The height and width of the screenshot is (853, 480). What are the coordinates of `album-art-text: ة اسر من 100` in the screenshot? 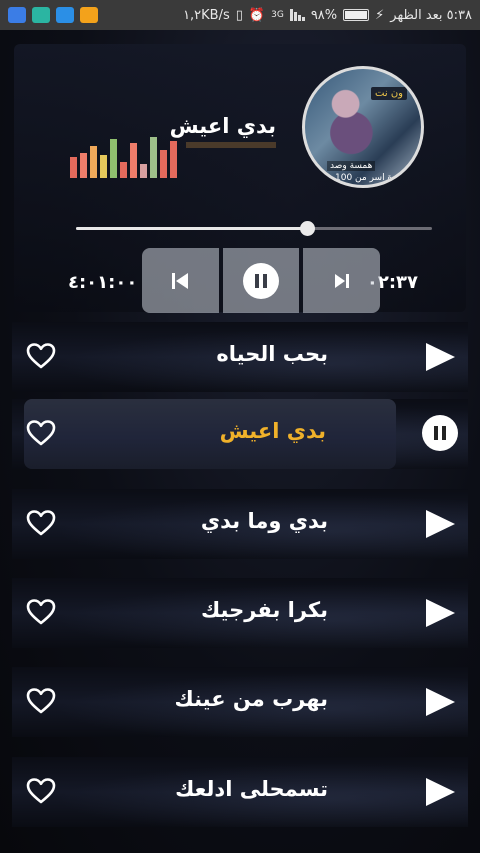 It's located at (364, 178).